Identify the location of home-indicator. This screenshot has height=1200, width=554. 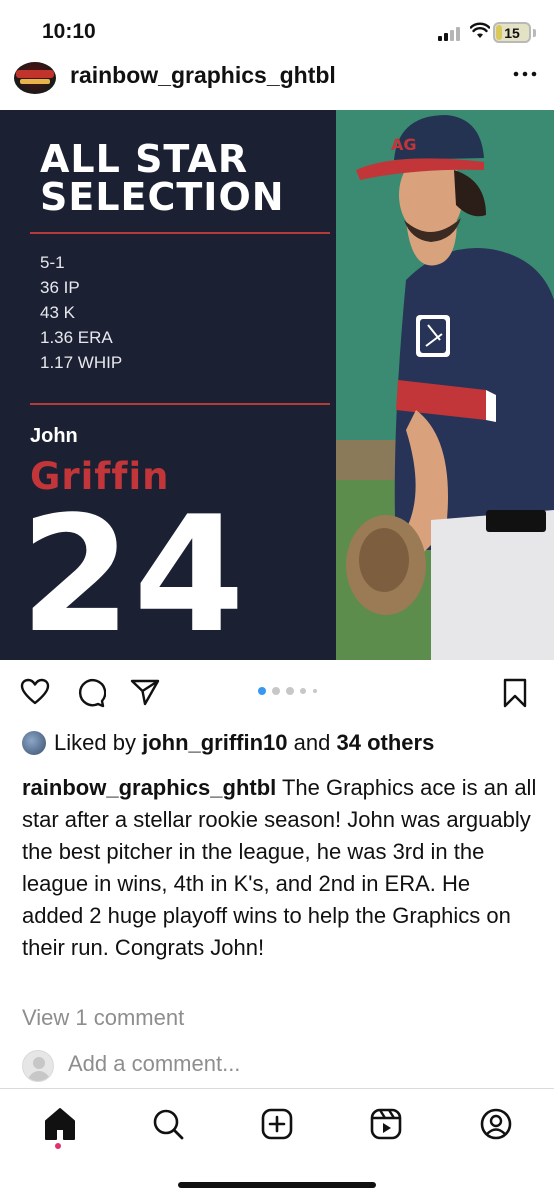
(277, 1185).